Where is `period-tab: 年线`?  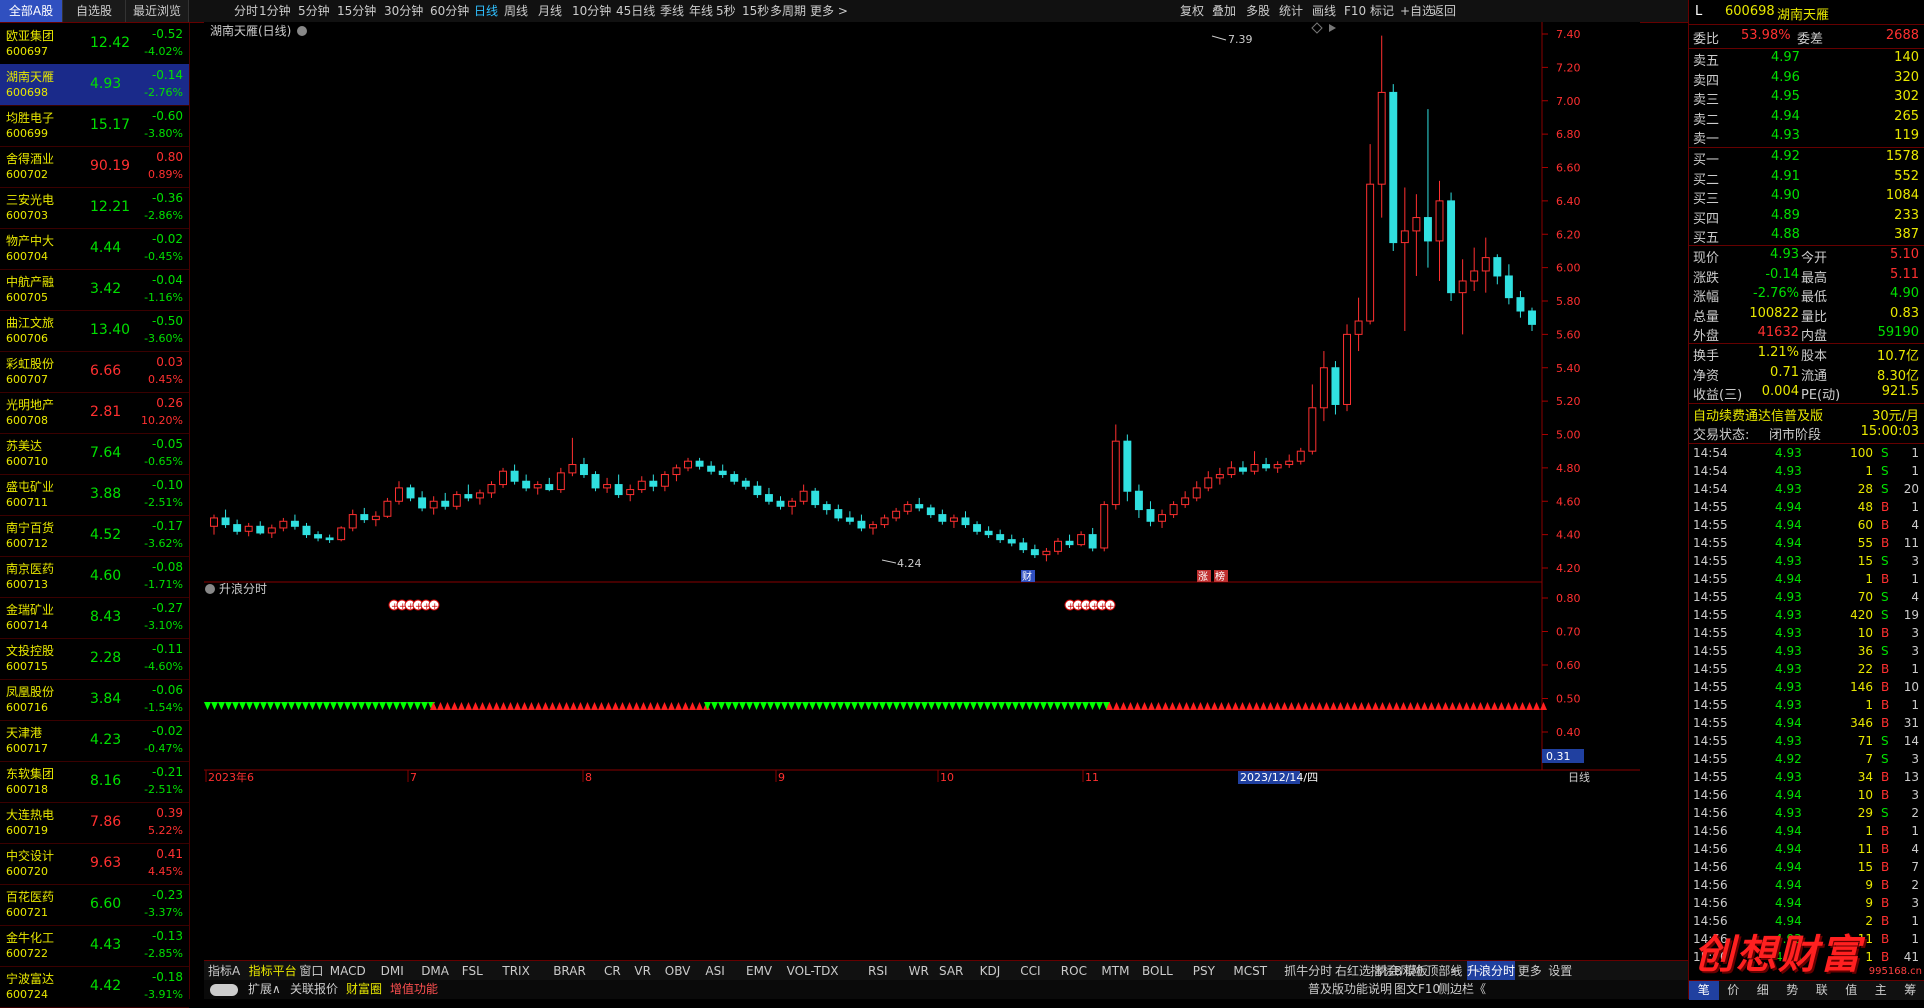
period-tab: 年线 is located at coordinates (701, 11).